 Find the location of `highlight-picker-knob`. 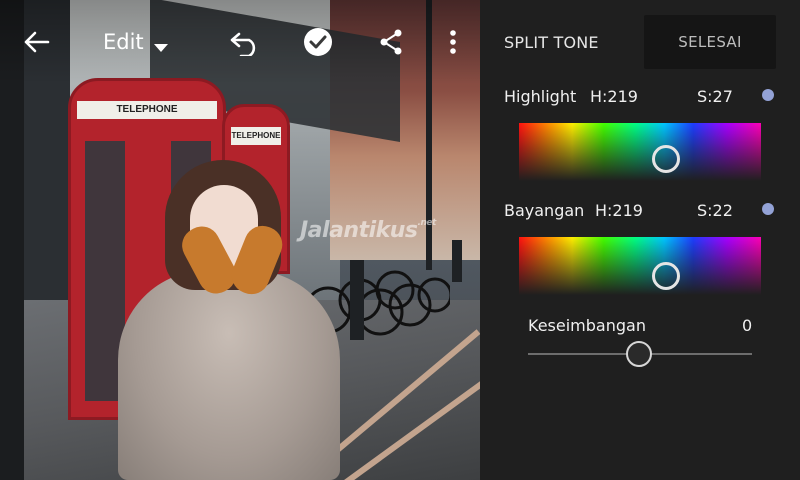

highlight-picker-knob is located at coordinates (666, 159).